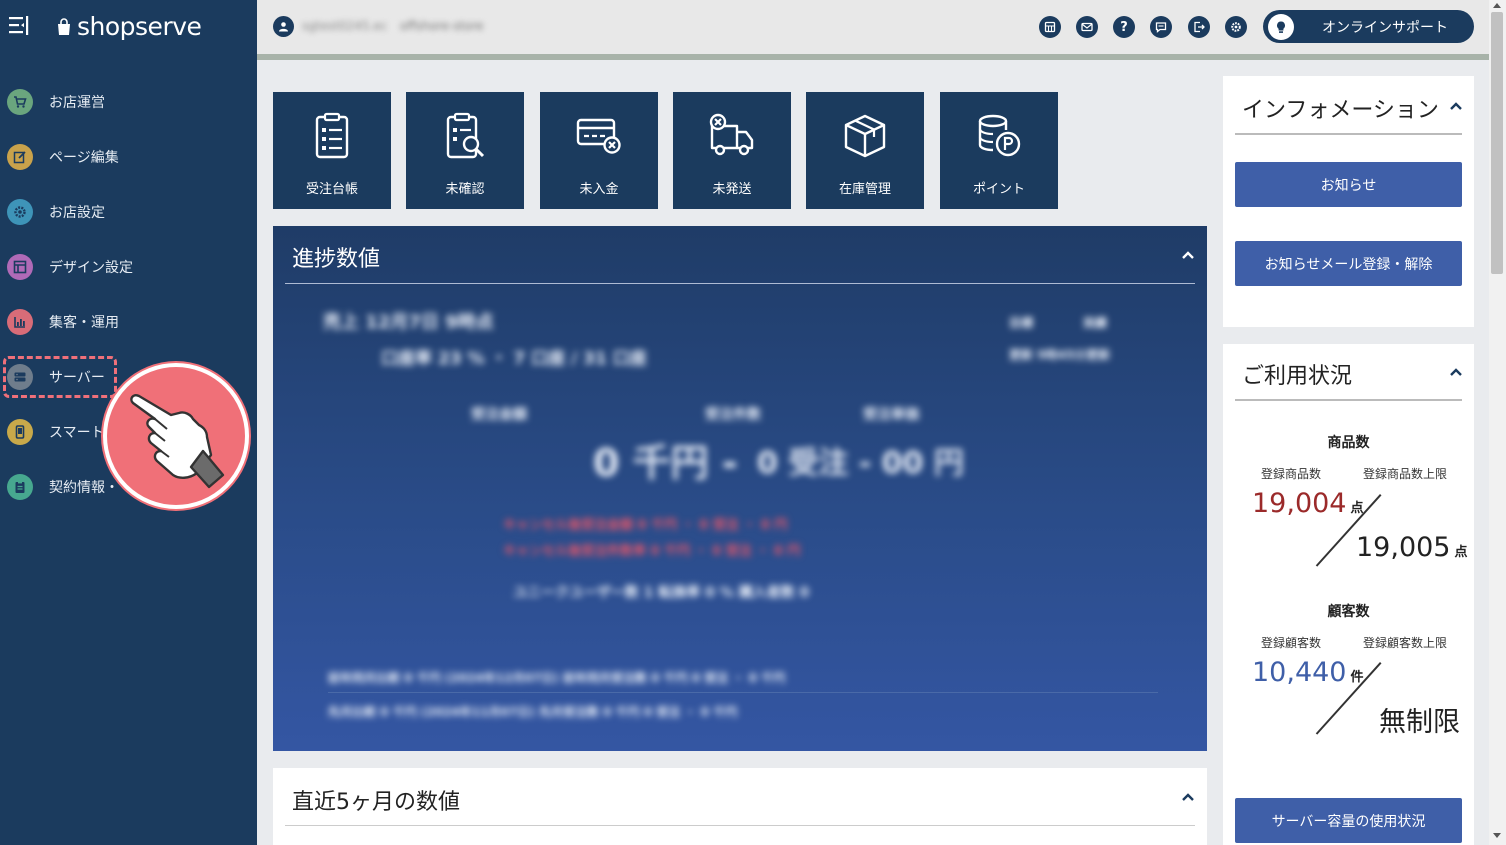 The height and width of the screenshot is (845, 1506). I want to click on blurred-value-amount: 0 千円 -, so click(665, 463).